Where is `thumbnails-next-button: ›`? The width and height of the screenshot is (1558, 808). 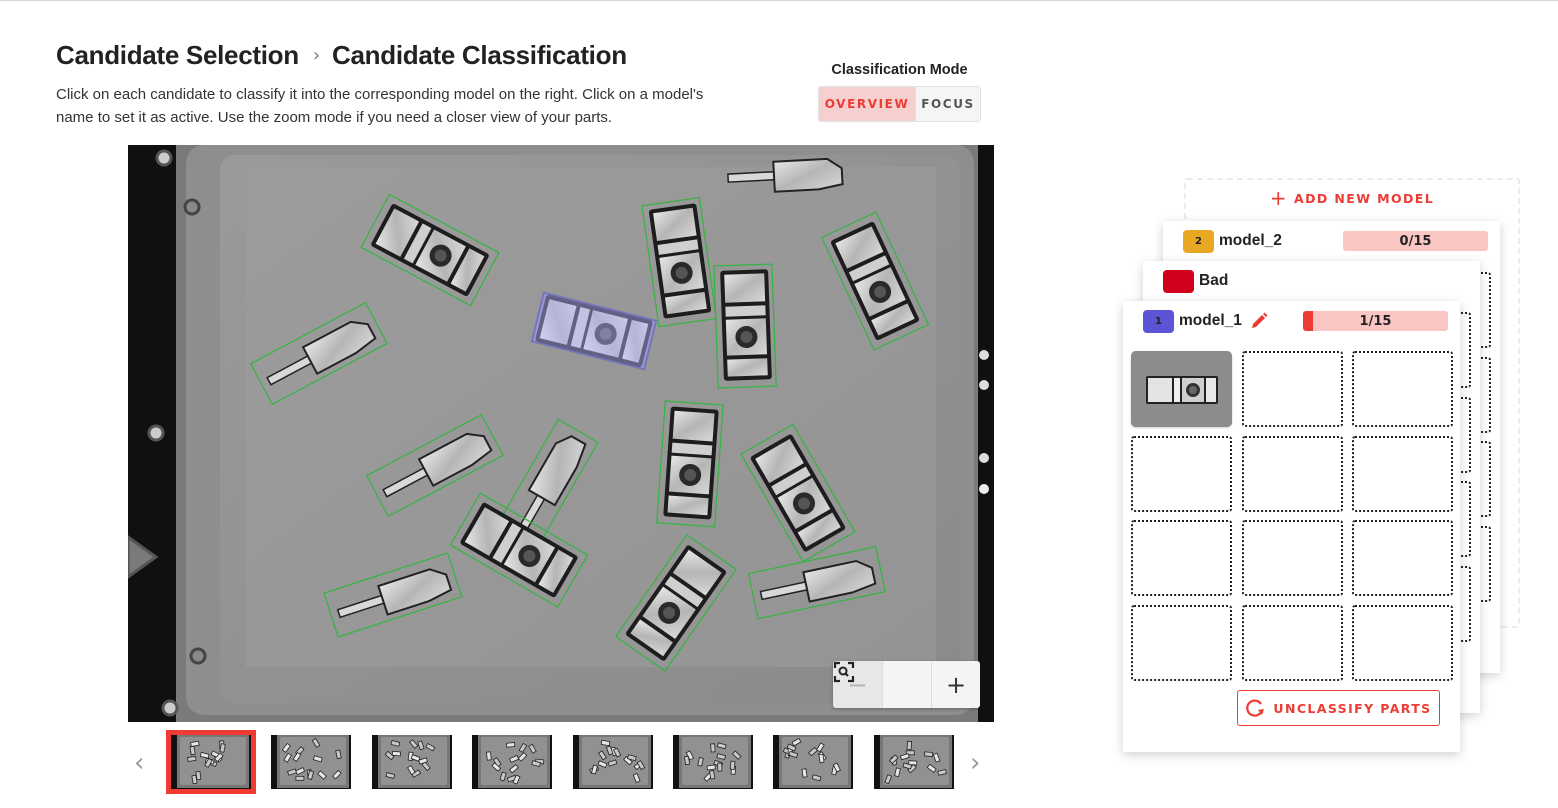
thumbnails-next-button: › is located at coordinates (975, 763).